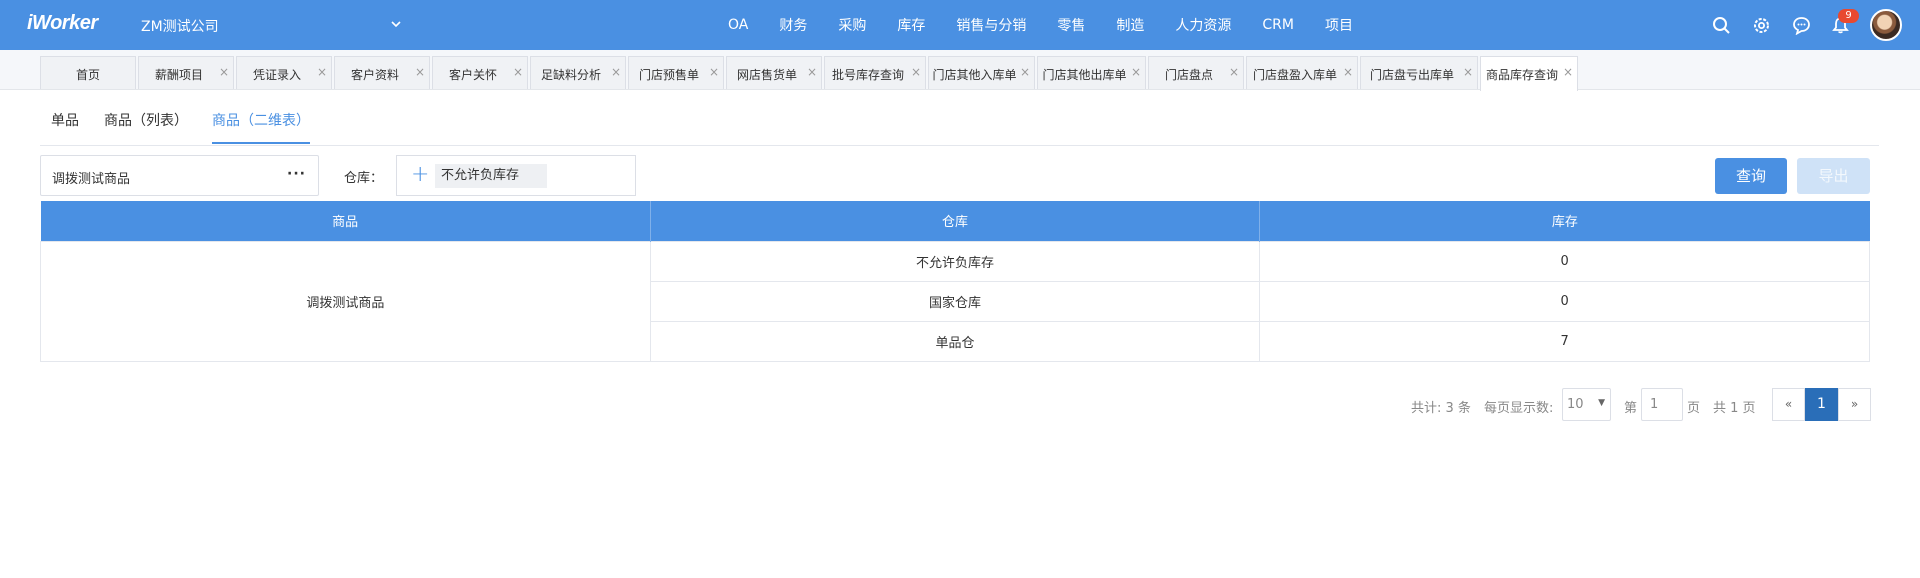 The width and height of the screenshot is (1920, 578). I want to click on nav-item-sales: 销售与分销, so click(991, 25).